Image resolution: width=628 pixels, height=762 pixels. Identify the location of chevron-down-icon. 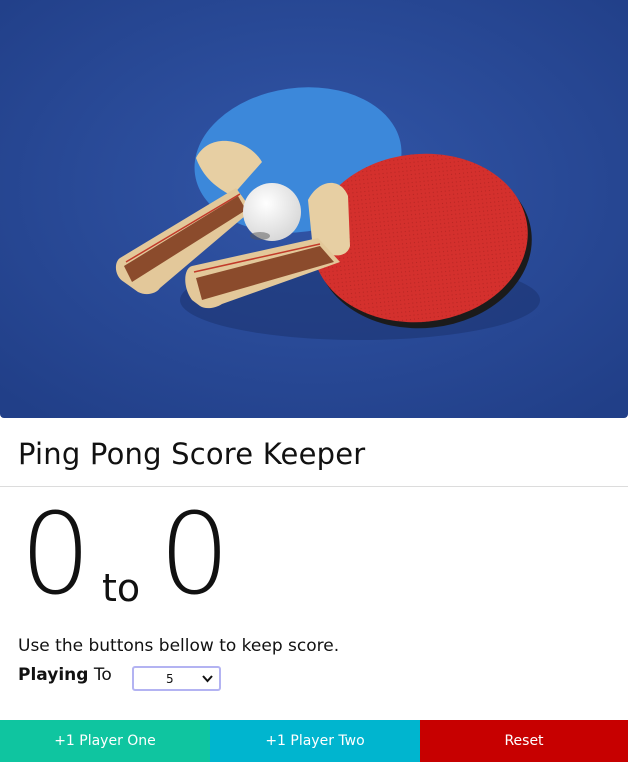
(207, 679).